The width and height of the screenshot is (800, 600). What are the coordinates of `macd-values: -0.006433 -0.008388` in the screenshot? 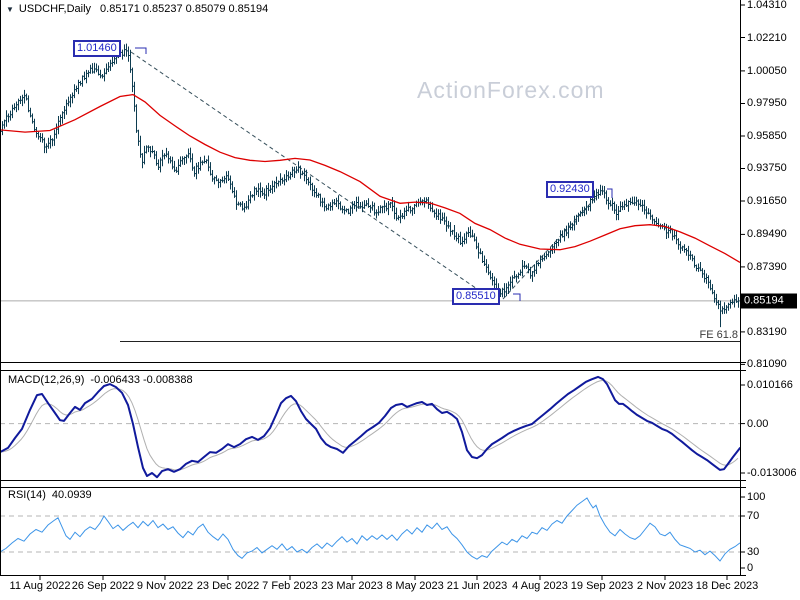 It's located at (141, 380).